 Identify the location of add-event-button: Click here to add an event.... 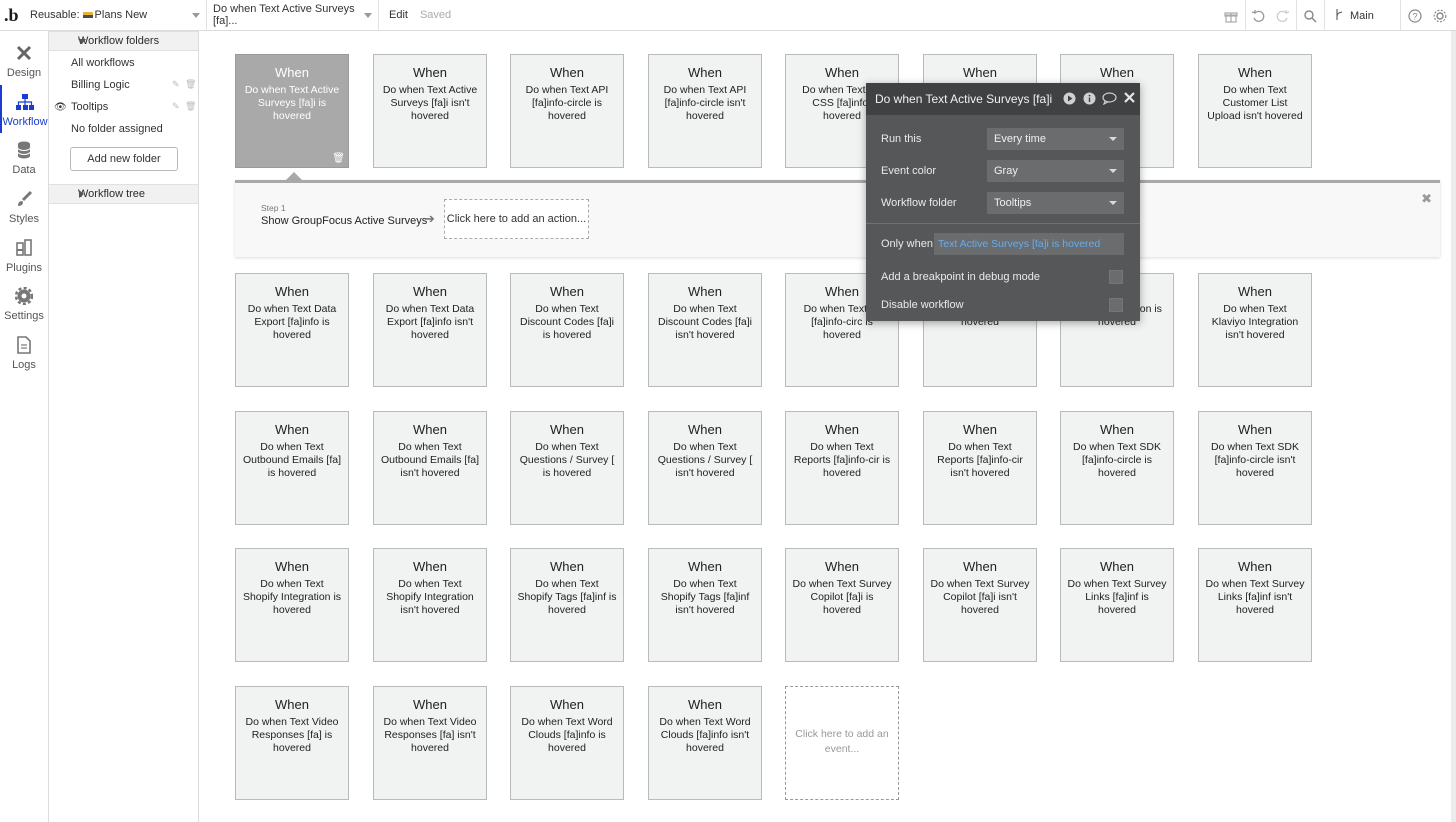
(842, 743).